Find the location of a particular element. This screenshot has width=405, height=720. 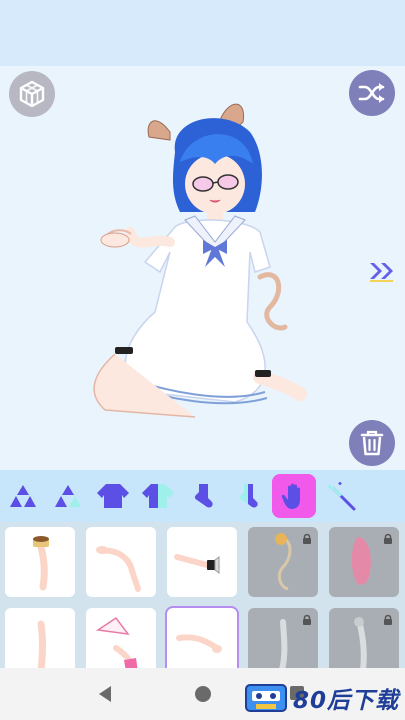

next-button is located at coordinates (382, 271).